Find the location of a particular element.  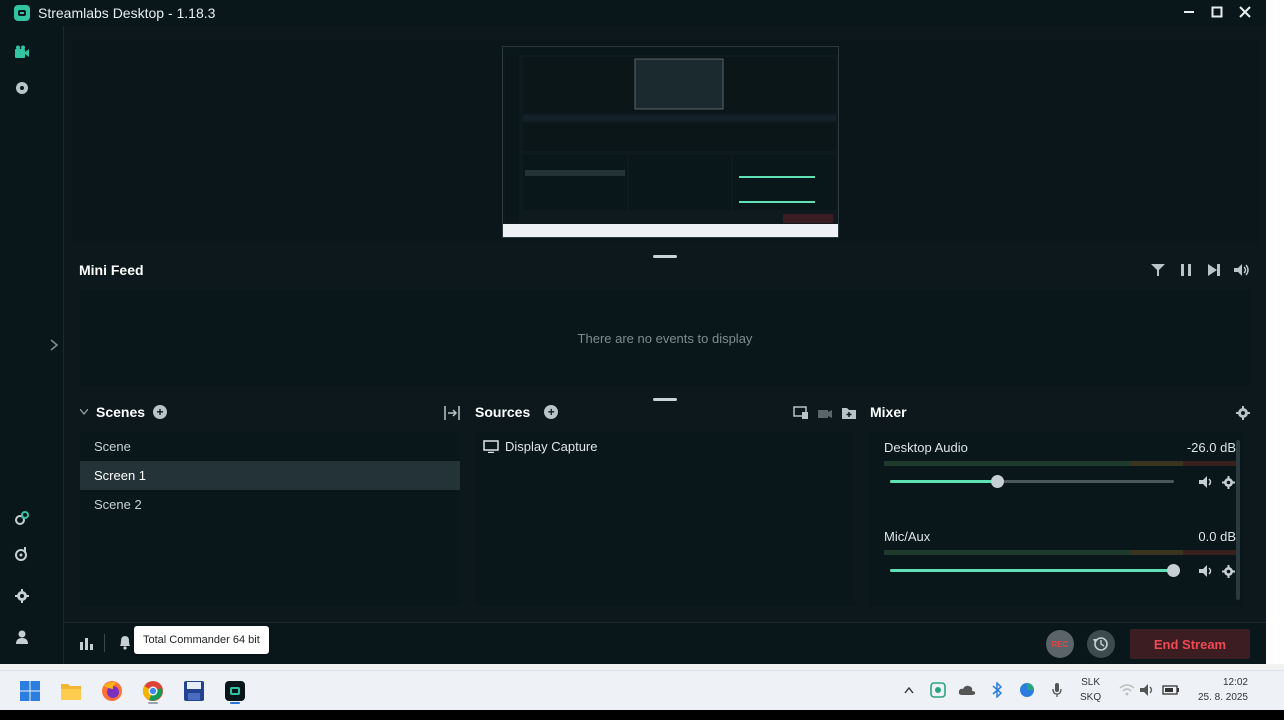

language-line1: SLK is located at coordinates (1091, 682).